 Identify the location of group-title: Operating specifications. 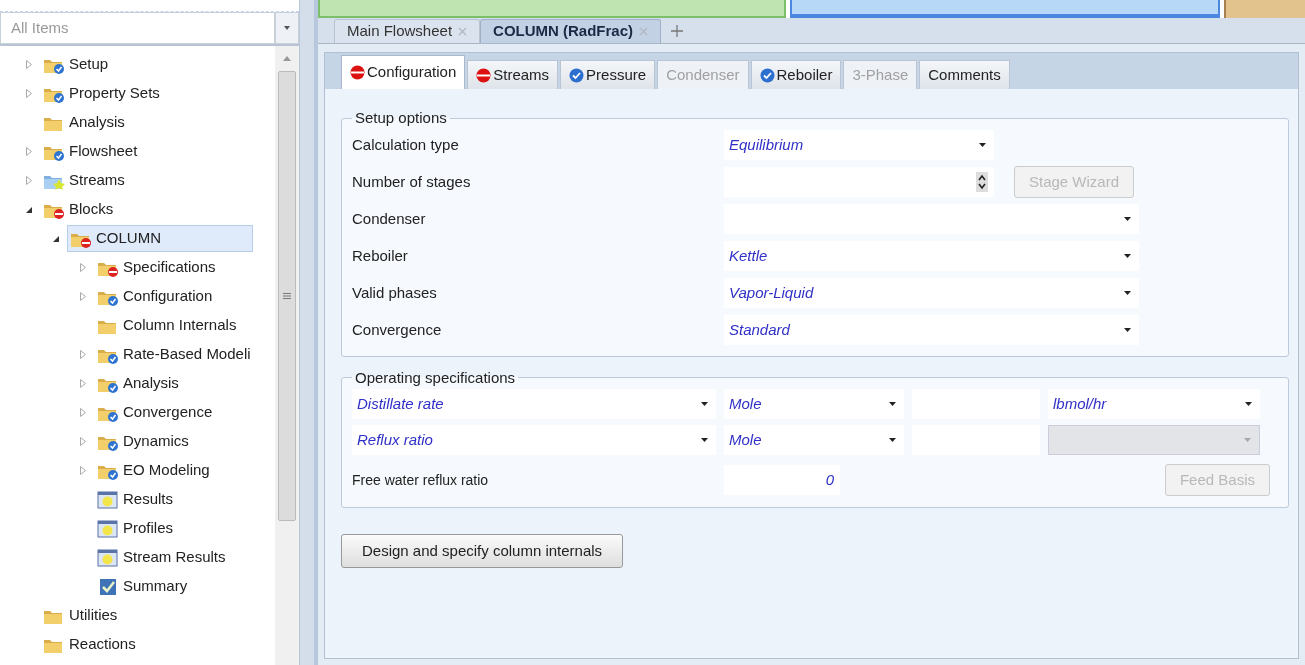
(435, 377).